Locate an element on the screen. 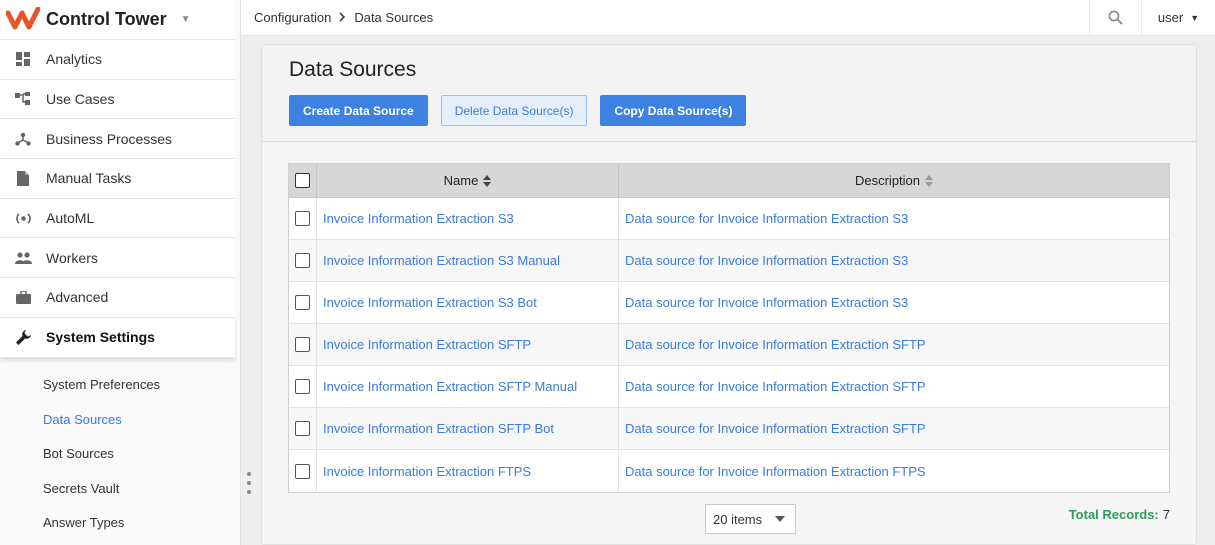  column-header-description: Description is located at coordinates (894, 180).